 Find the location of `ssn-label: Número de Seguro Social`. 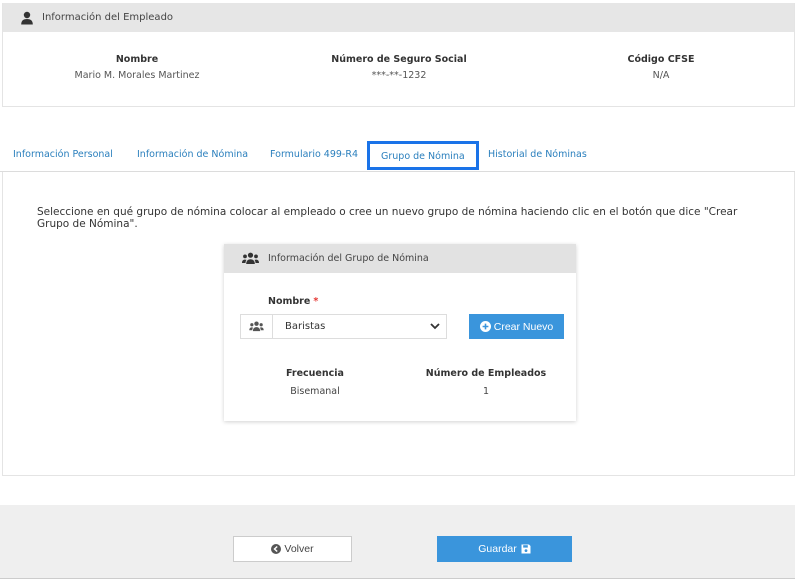

ssn-label: Número de Seguro Social is located at coordinates (399, 59).